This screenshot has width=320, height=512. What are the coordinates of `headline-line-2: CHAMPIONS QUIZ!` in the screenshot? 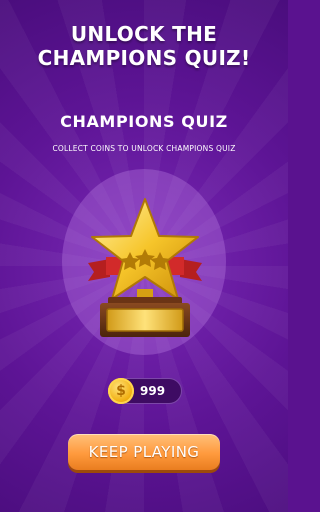 It's located at (144, 58).